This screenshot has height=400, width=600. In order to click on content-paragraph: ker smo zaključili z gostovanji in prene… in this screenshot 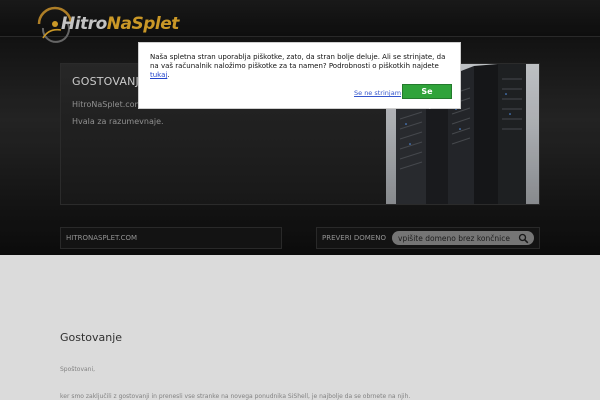, I will do `click(235, 396)`.